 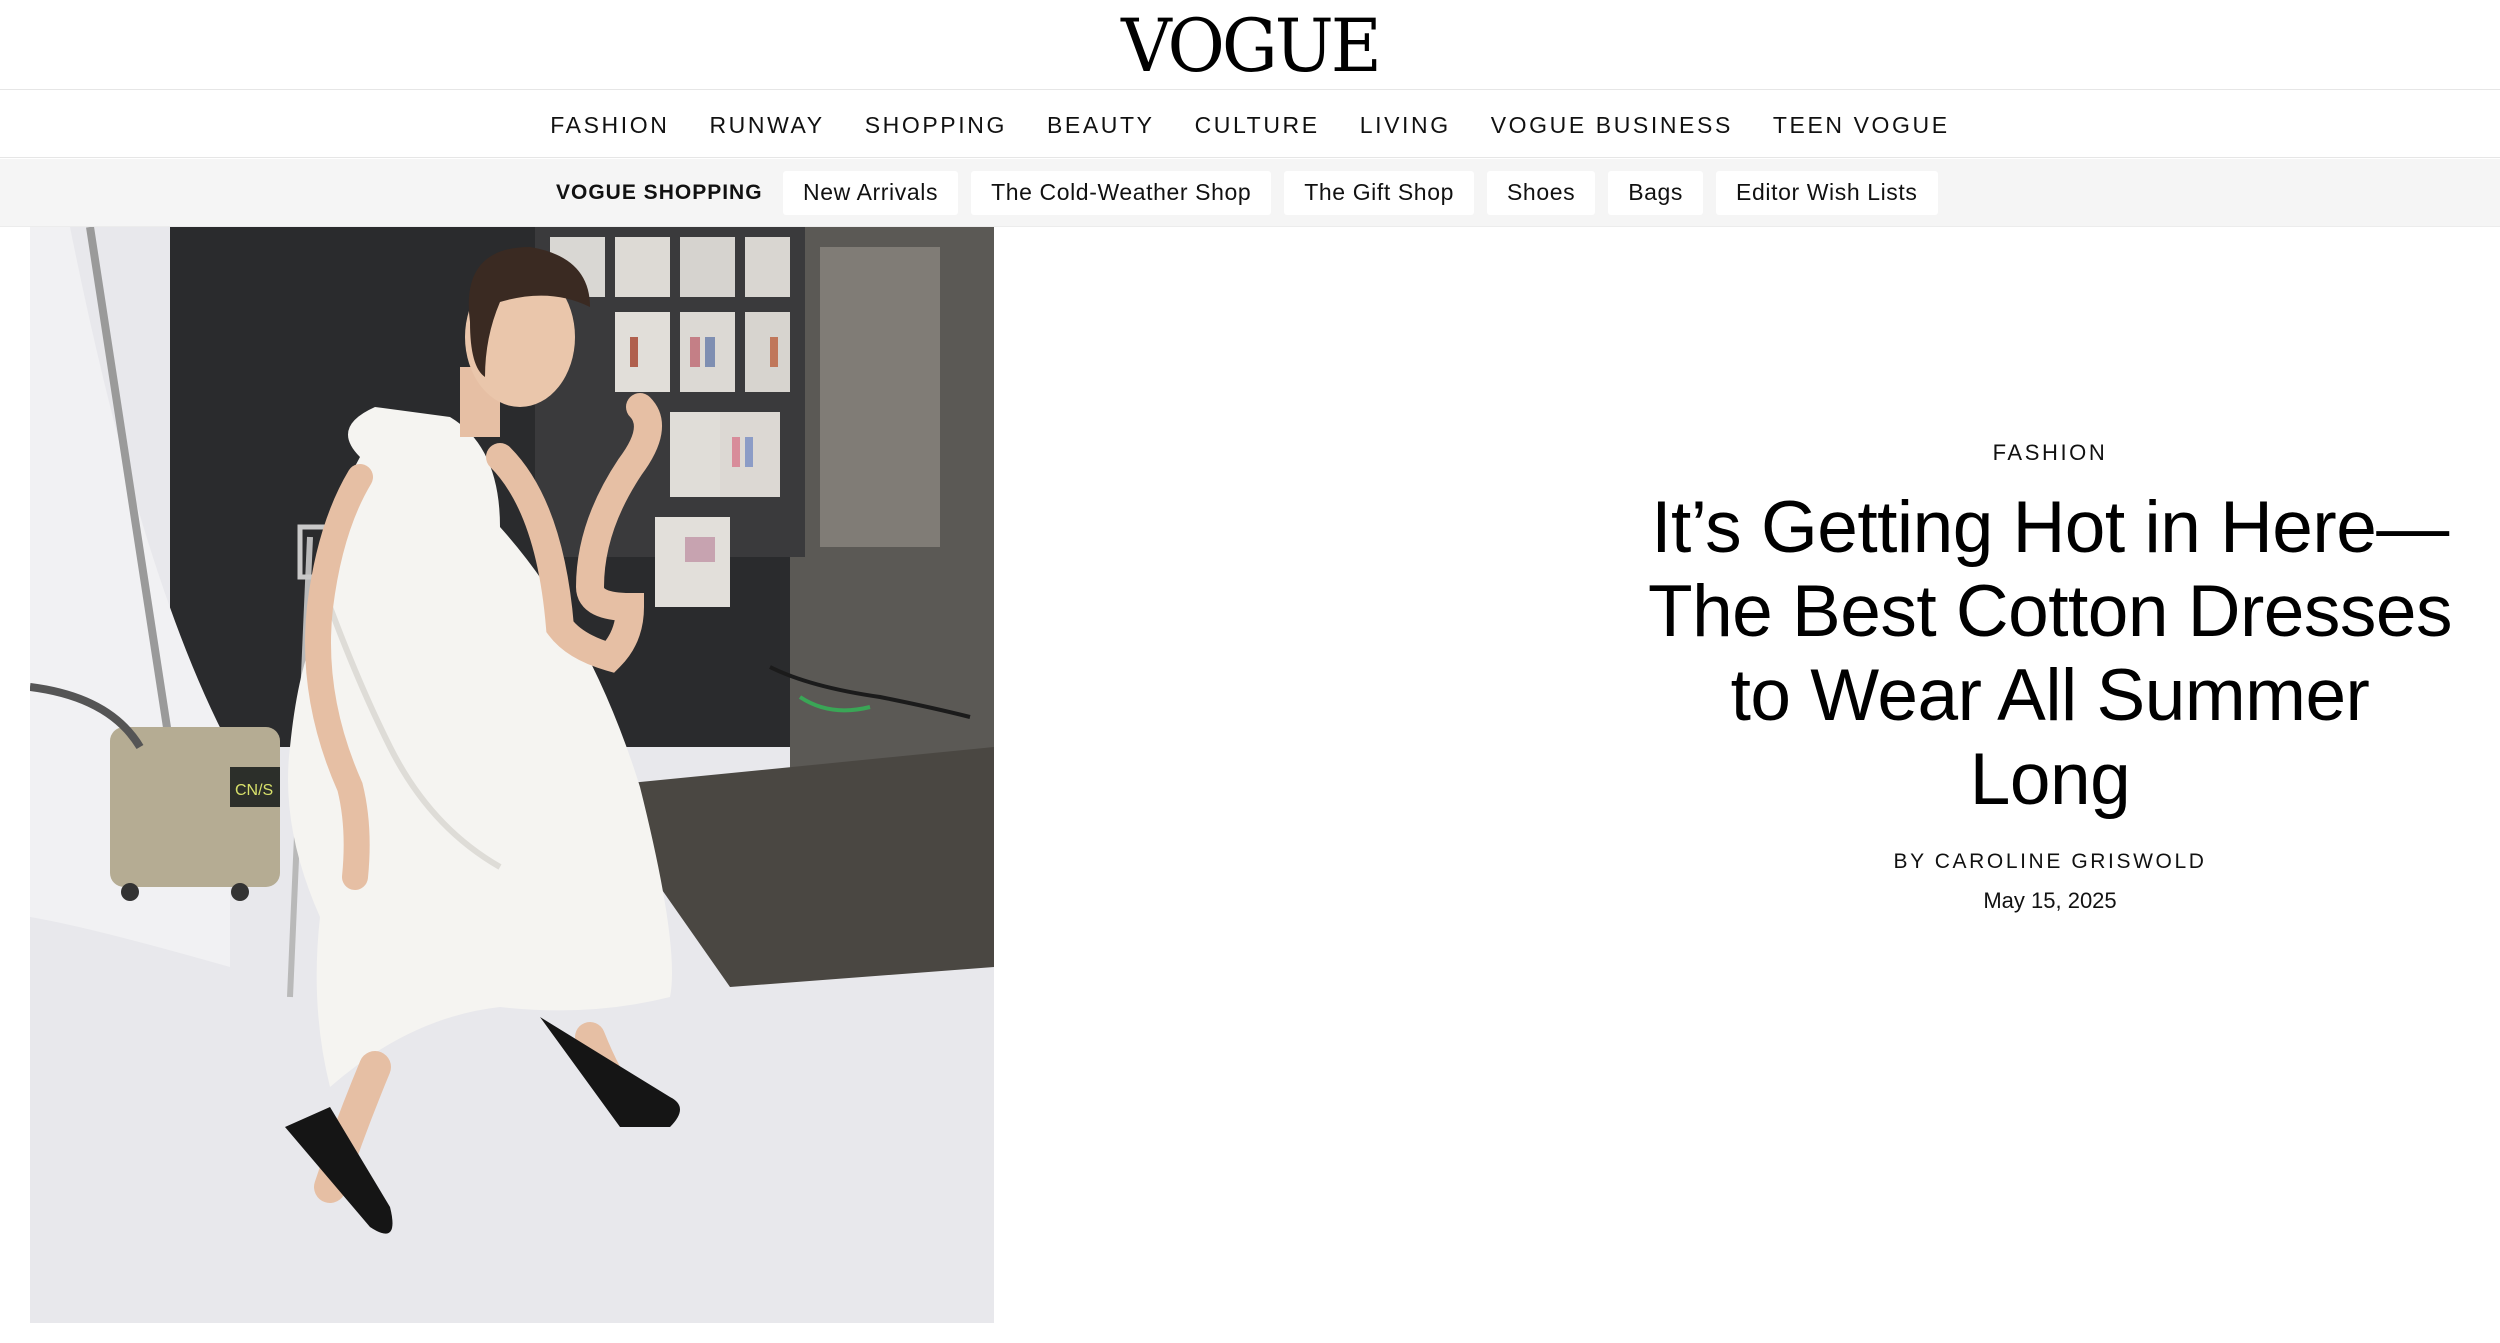 I want to click on shopping-link-shoes: Shoes, so click(x=1541, y=192).